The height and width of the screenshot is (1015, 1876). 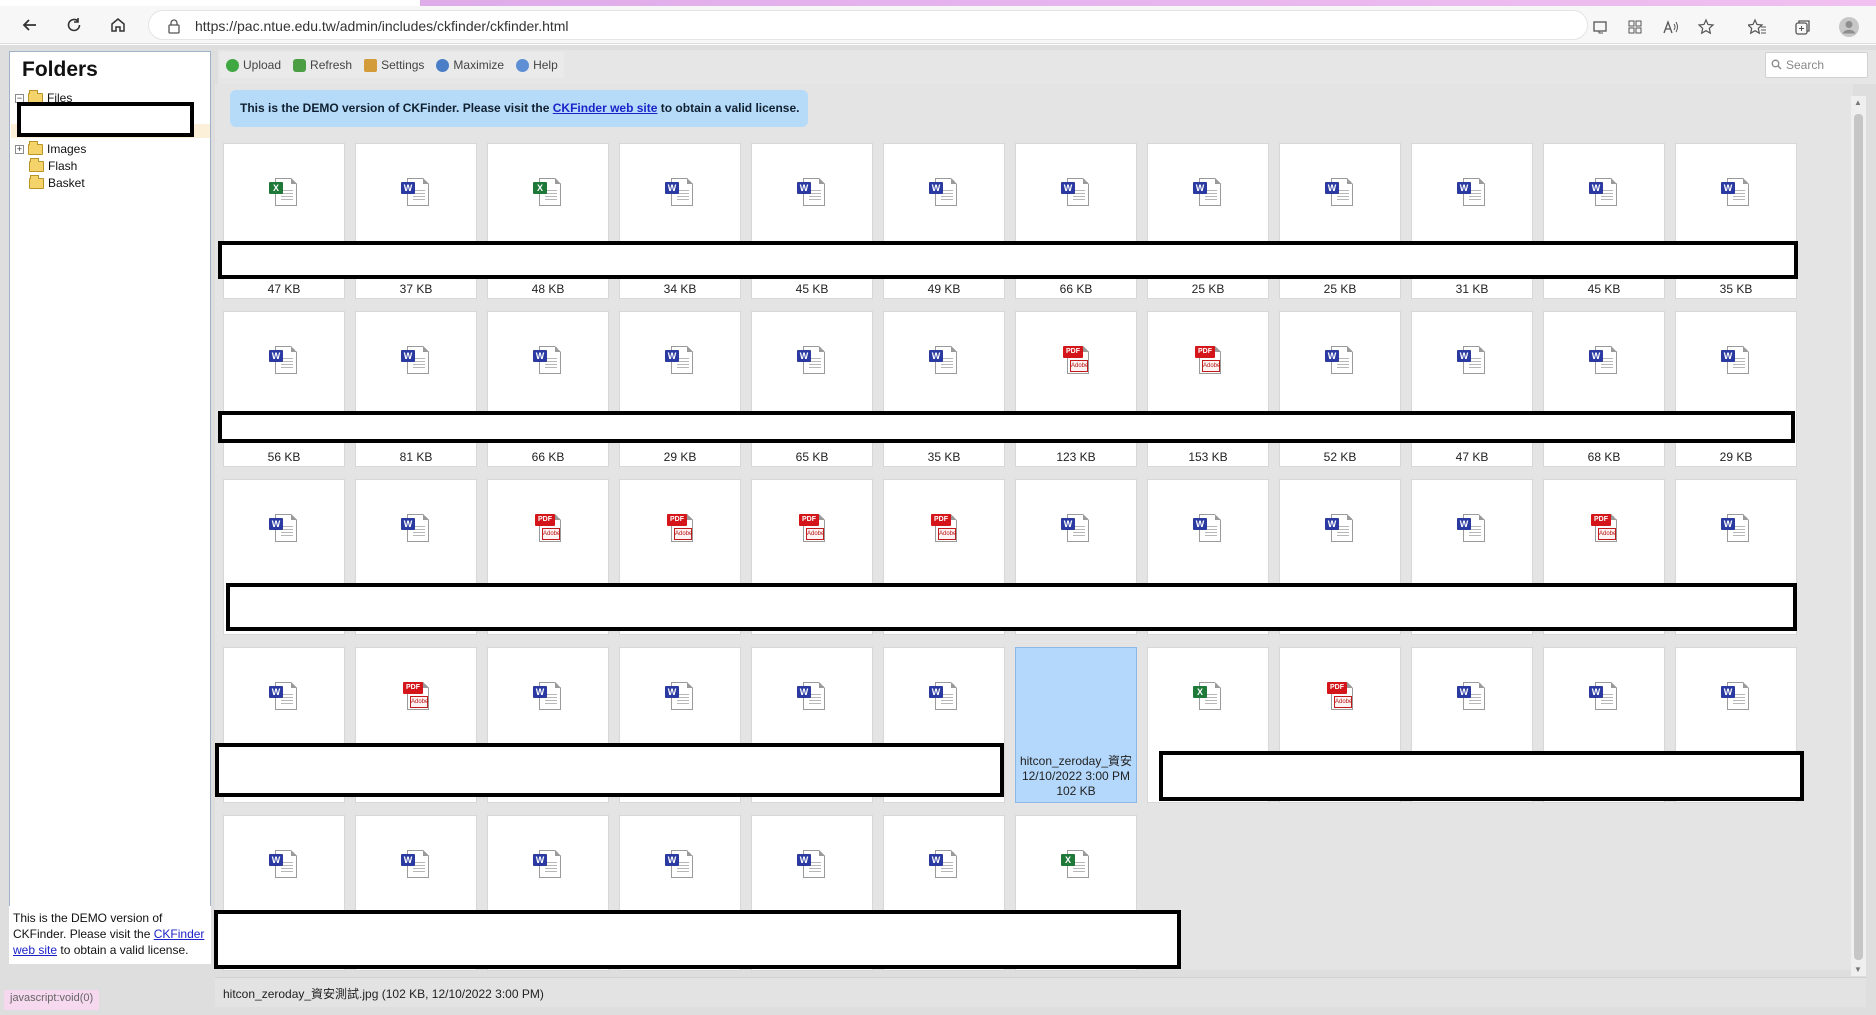 I want to click on folder-basket: Basket, so click(x=57, y=182).